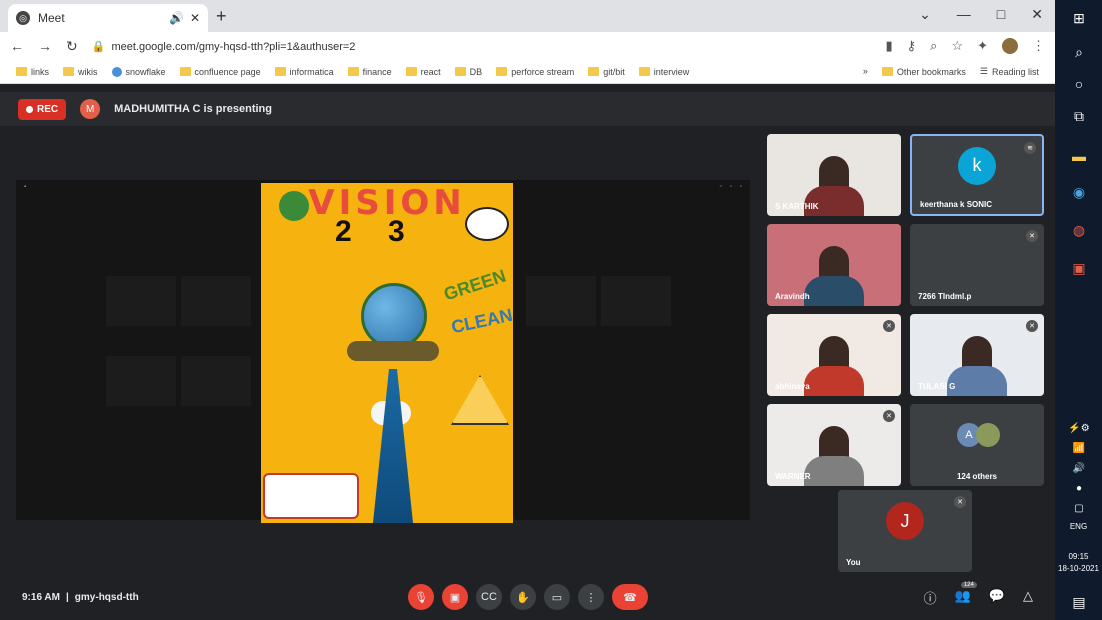 The image size is (1102, 620). Describe the element at coordinates (923, 71) in the screenshot. I see `other-bookmarks: Other bookmarks` at that location.